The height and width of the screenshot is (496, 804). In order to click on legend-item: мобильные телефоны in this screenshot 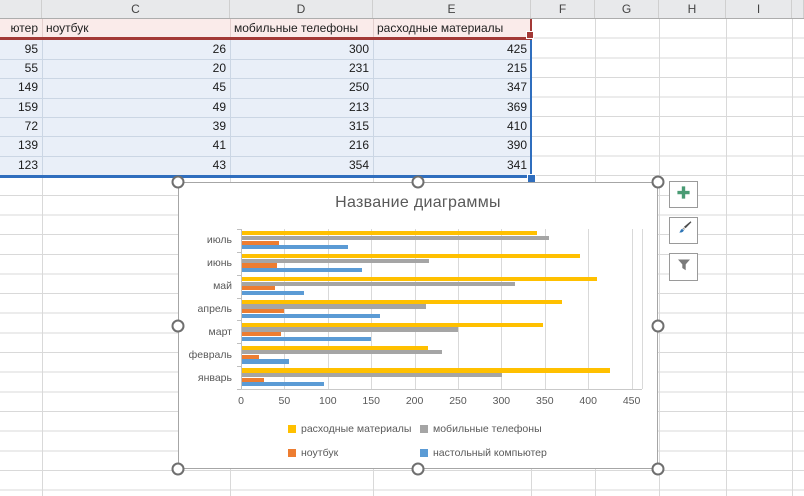, I will do `click(481, 429)`.